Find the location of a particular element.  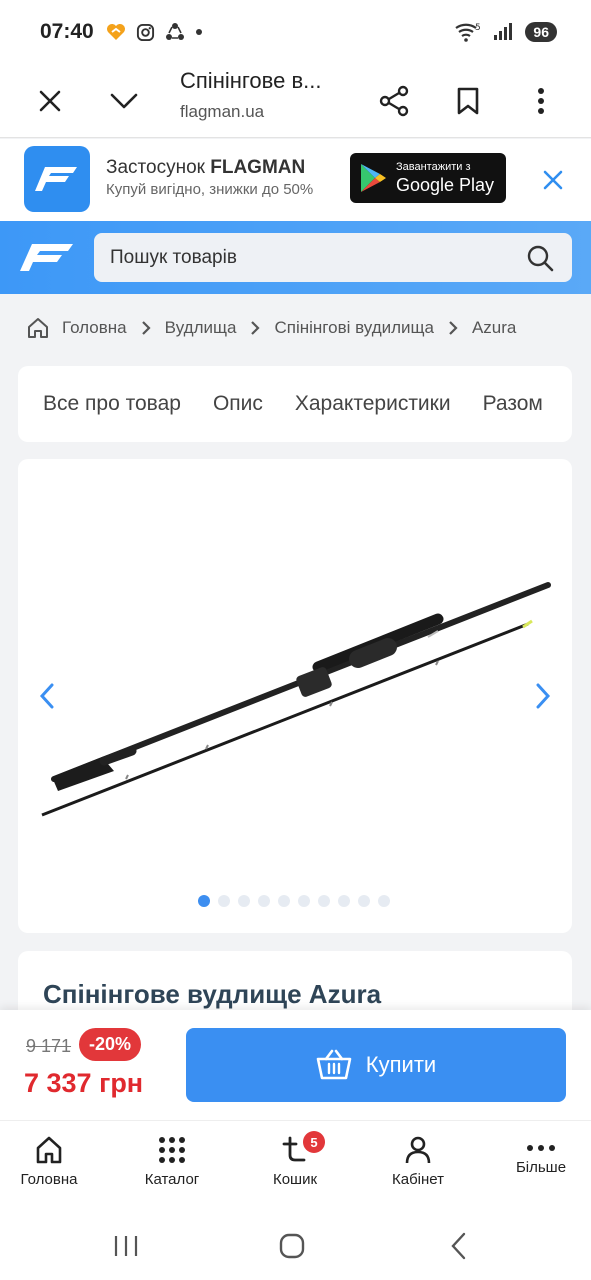

tab-together: Разом is located at coordinates (513, 404).